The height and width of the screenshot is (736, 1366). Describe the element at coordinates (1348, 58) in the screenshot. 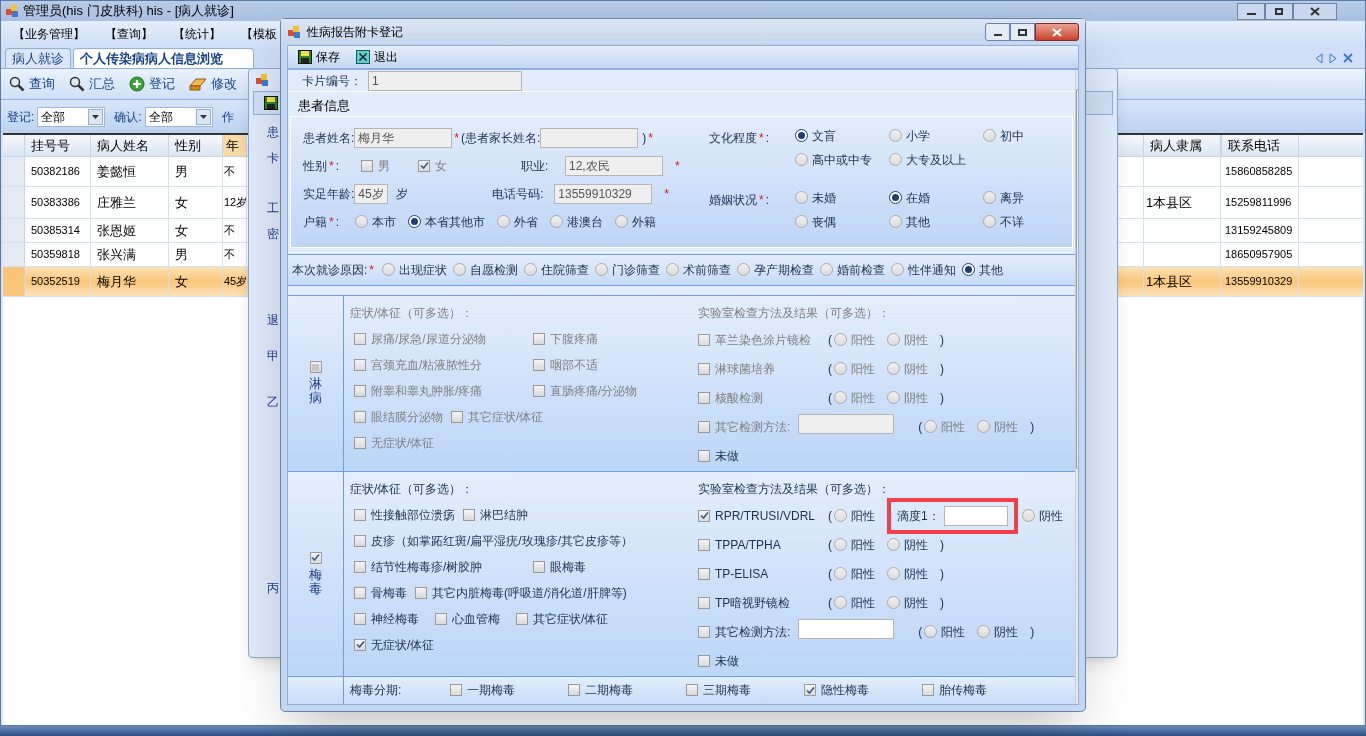

I see `close-icon` at that location.